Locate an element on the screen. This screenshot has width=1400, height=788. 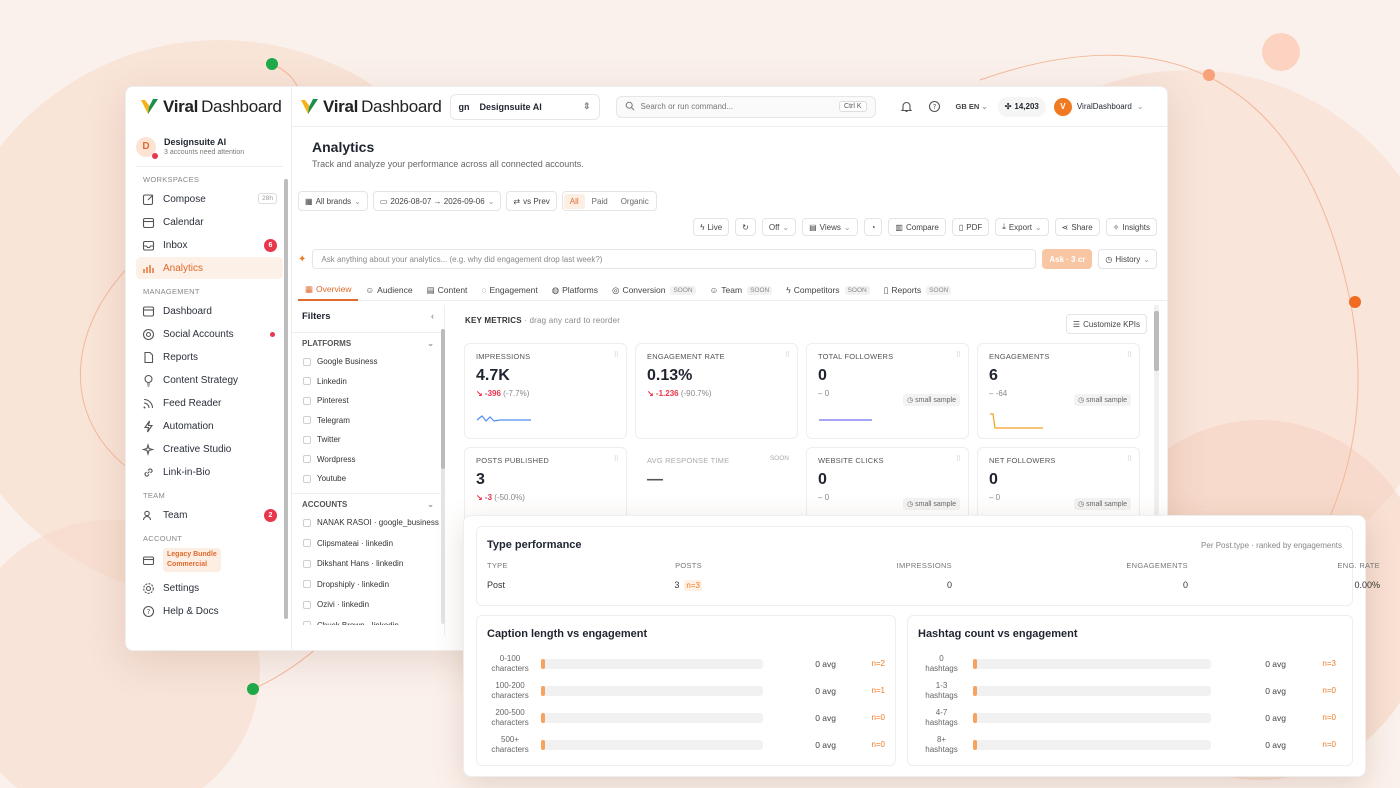
filters-scrollbar is located at coordinates (443, 476).